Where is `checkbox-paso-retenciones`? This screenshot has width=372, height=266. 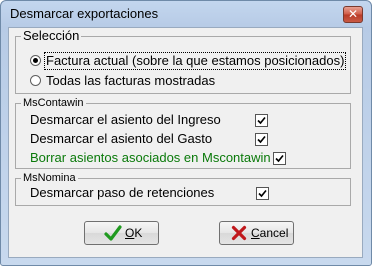
checkbox-paso-retenciones is located at coordinates (262, 193).